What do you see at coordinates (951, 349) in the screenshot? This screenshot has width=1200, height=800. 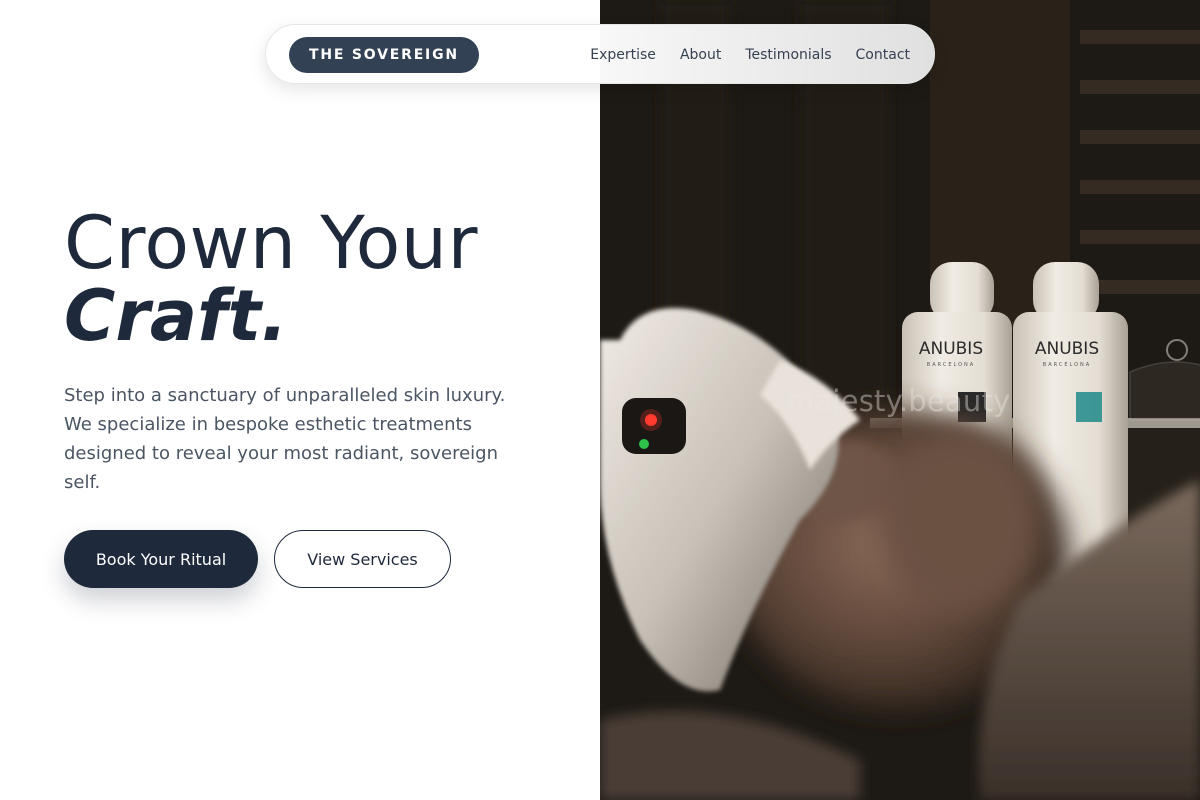 I see `bottle-label-1: ANUBIS` at bounding box center [951, 349].